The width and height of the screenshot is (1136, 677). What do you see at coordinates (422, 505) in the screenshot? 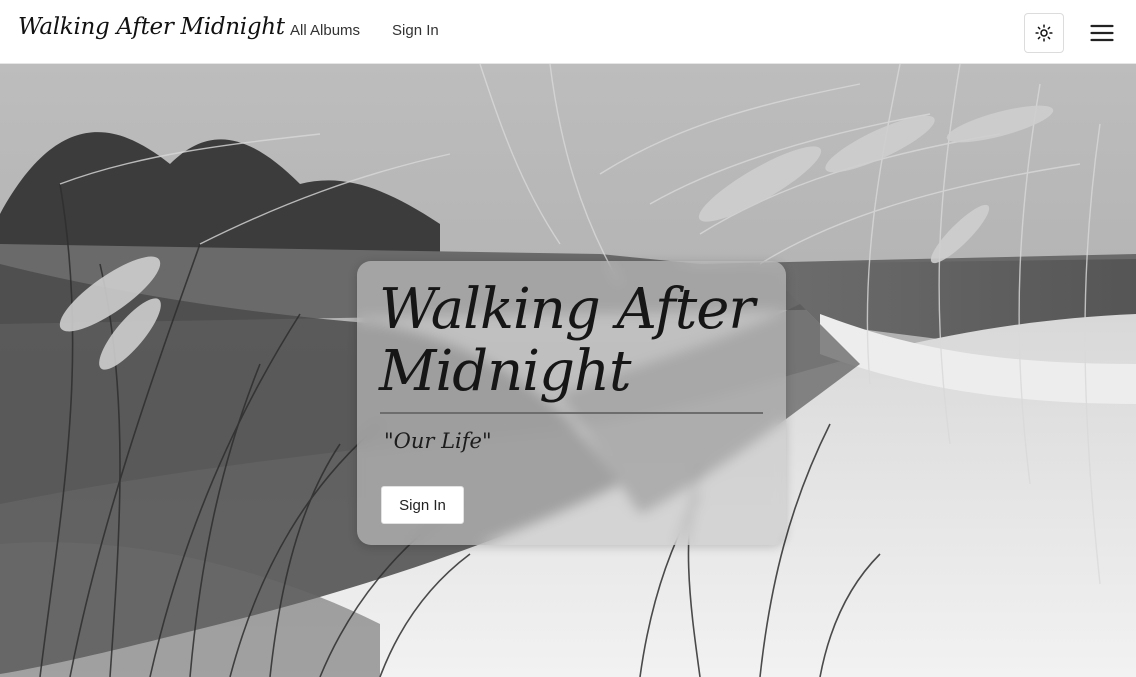
I see `hero-sign-in-button: Sign In` at bounding box center [422, 505].